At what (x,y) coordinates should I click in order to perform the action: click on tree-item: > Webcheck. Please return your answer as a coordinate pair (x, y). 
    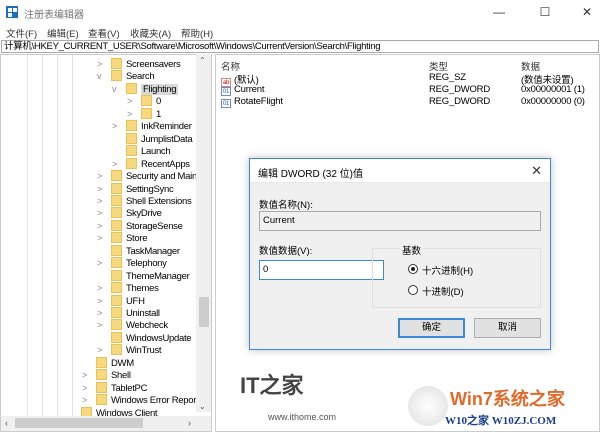
    Looking at the image, I should click on (132, 325).